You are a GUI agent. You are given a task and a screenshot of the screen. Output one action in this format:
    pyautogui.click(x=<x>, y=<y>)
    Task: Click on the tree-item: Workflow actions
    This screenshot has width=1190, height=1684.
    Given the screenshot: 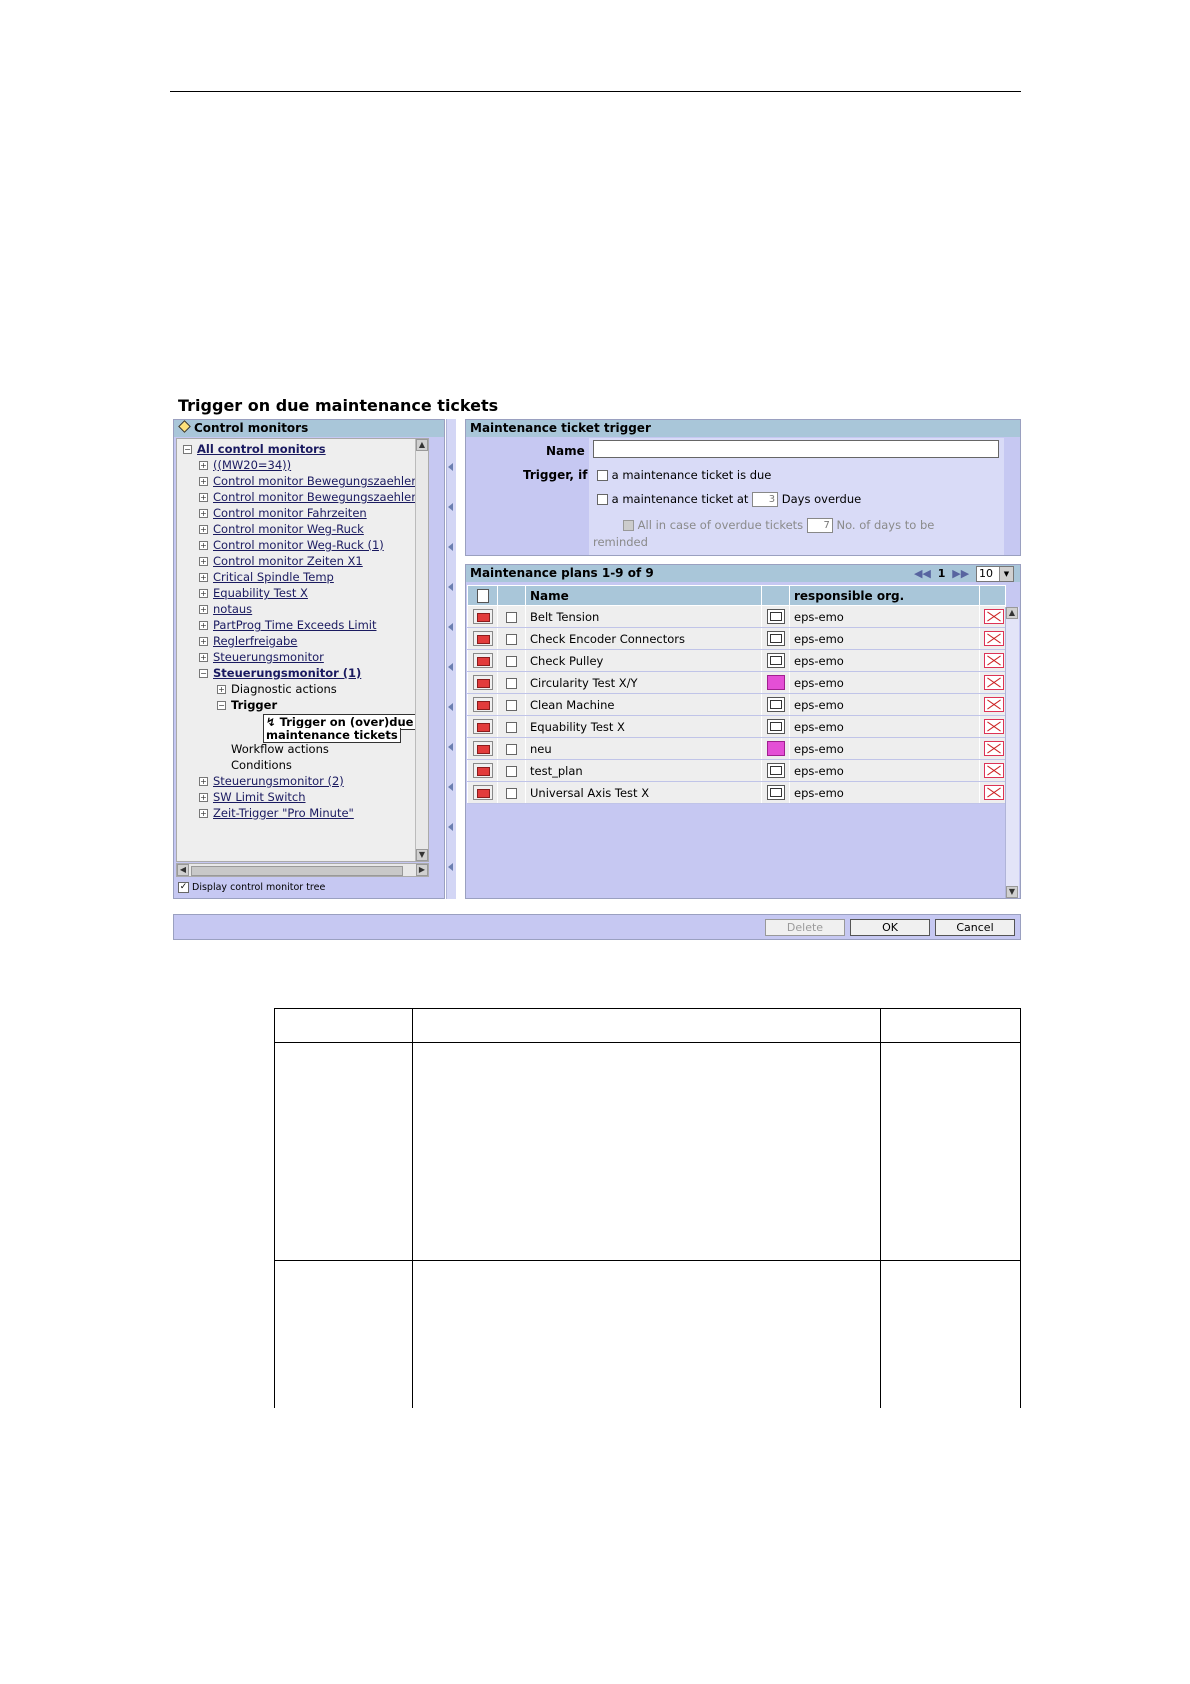 What is the action you would take?
    pyautogui.click(x=280, y=749)
    